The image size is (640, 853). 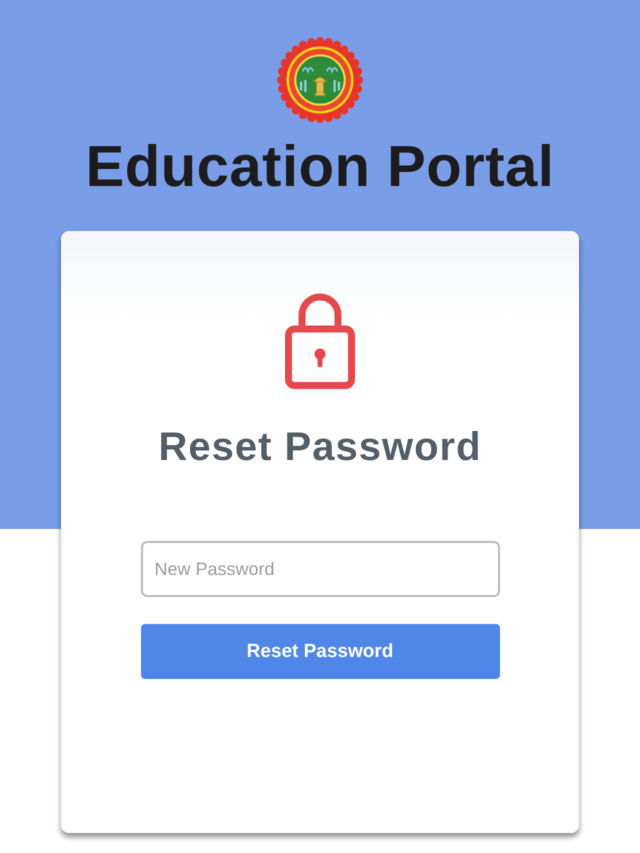 What do you see at coordinates (320, 167) in the screenshot?
I see `portal-title: Education Portal` at bounding box center [320, 167].